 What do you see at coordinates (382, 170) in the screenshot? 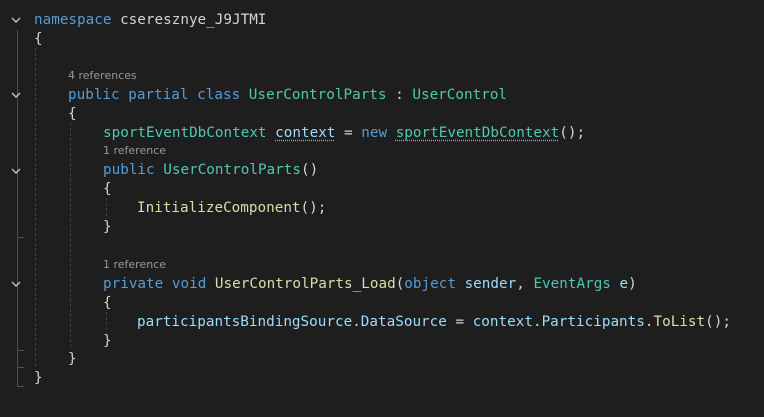
I see `code-line-constructor-declaration: public UserControlParts()` at bounding box center [382, 170].